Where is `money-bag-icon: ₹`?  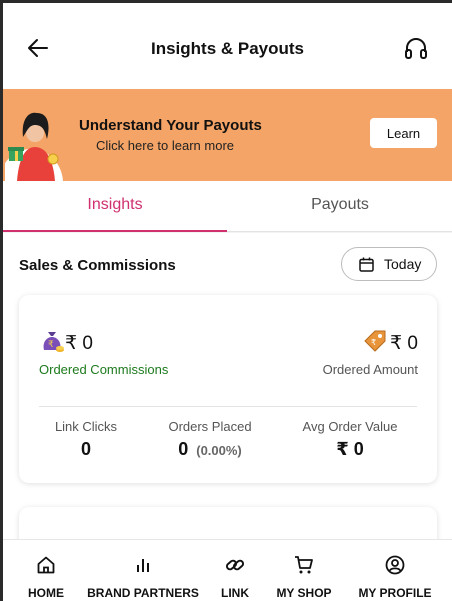
money-bag-icon: ₹ is located at coordinates (53, 342).